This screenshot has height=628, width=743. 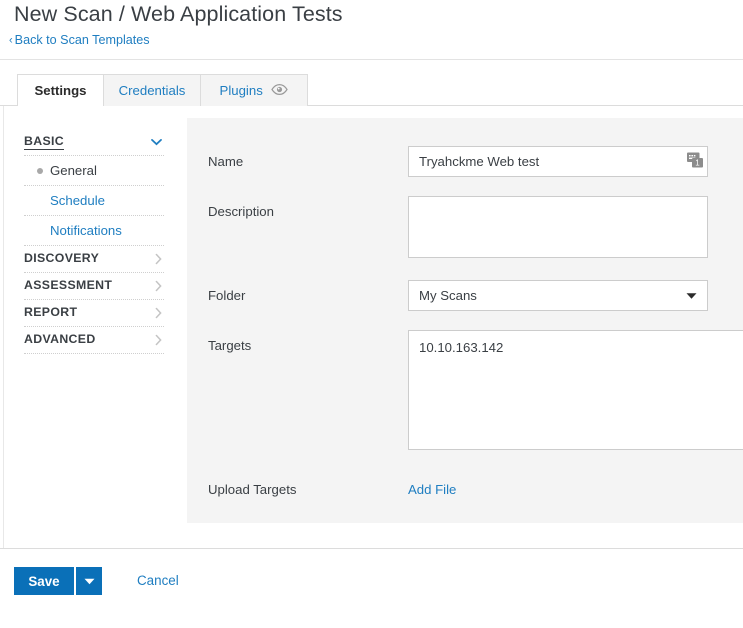 What do you see at coordinates (158, 580) in the screenshot?
I see `cancel-link: Cancel` at bounding box center [158, 580].